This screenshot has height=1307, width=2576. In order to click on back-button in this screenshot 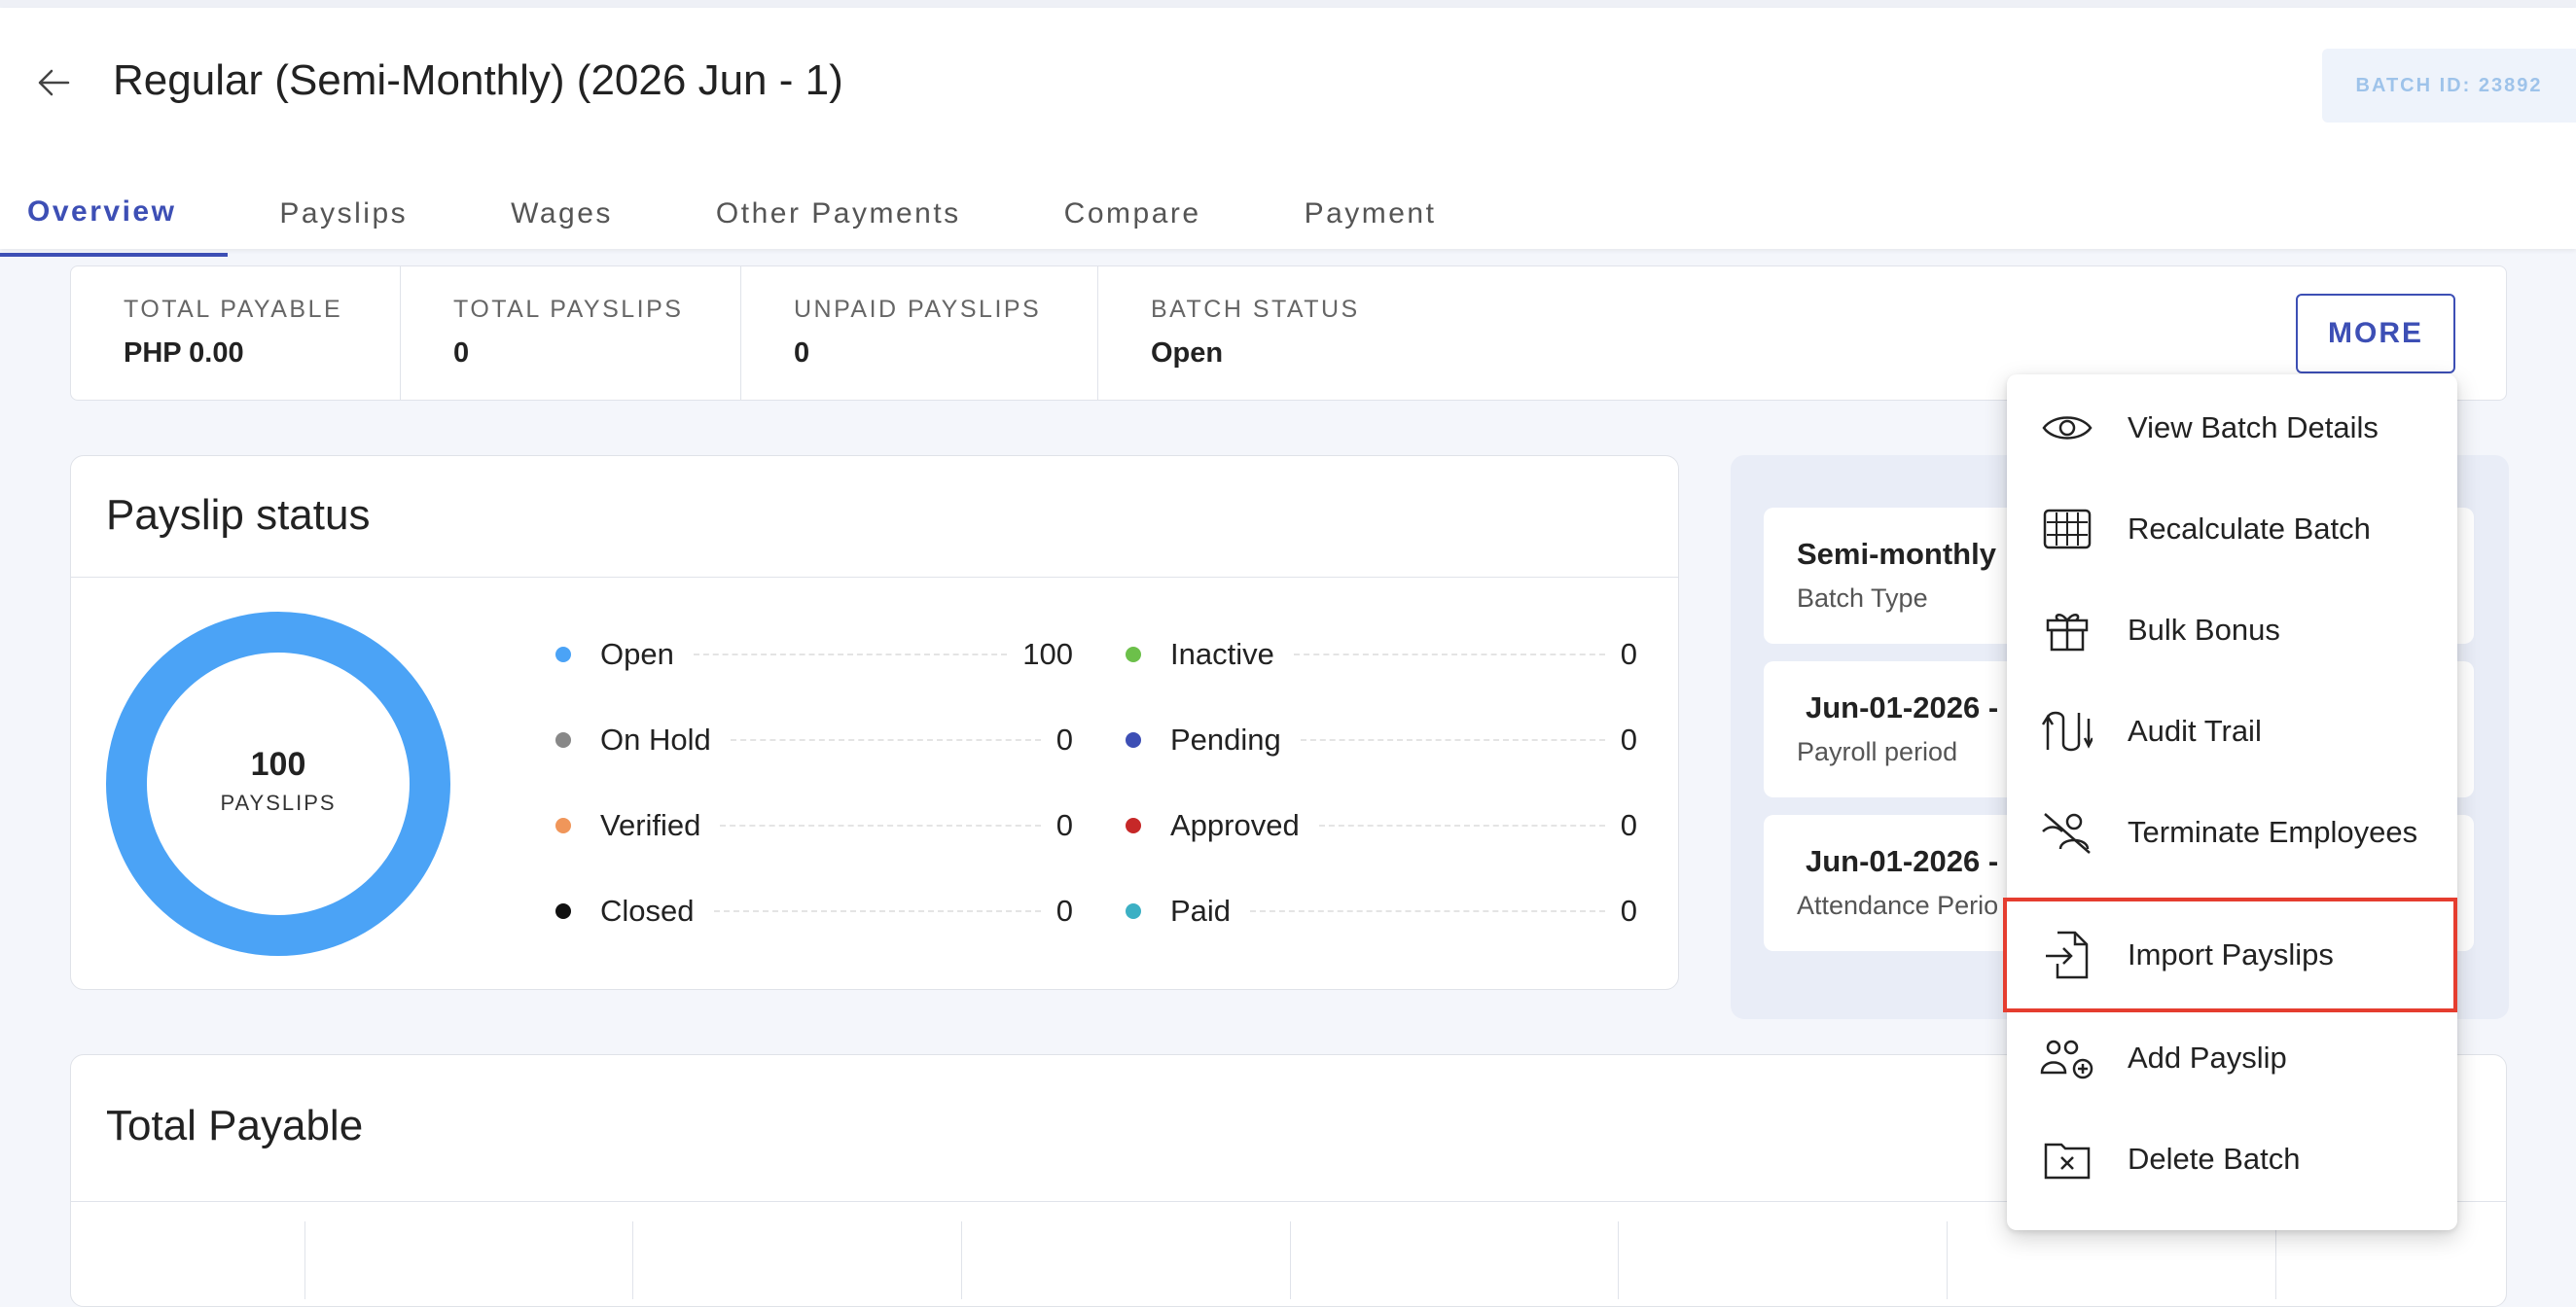, I will do `click(53, 82)`.